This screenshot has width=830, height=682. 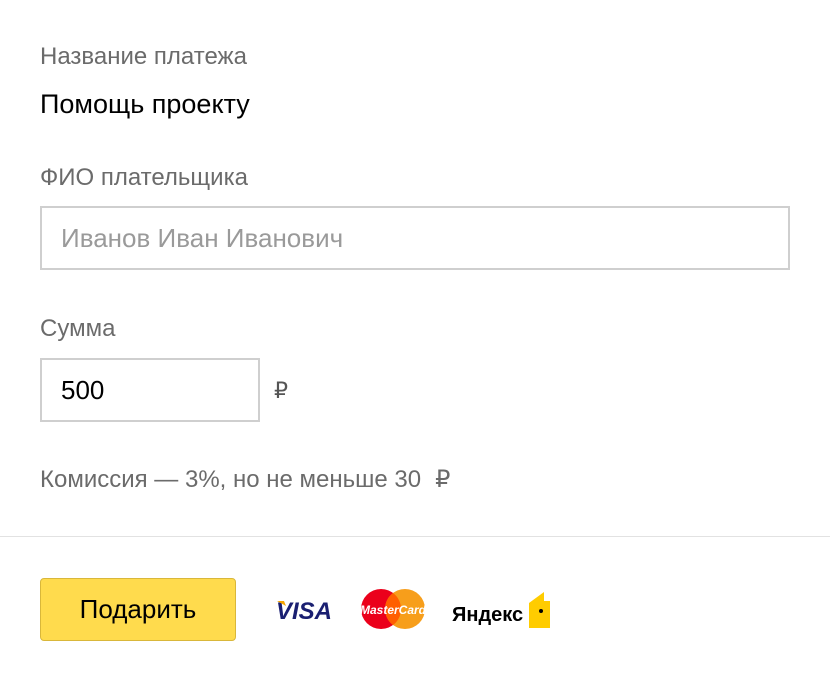 I want to click on yandex-money-logo-icon: Яндекс, so click(x=501, y=610).